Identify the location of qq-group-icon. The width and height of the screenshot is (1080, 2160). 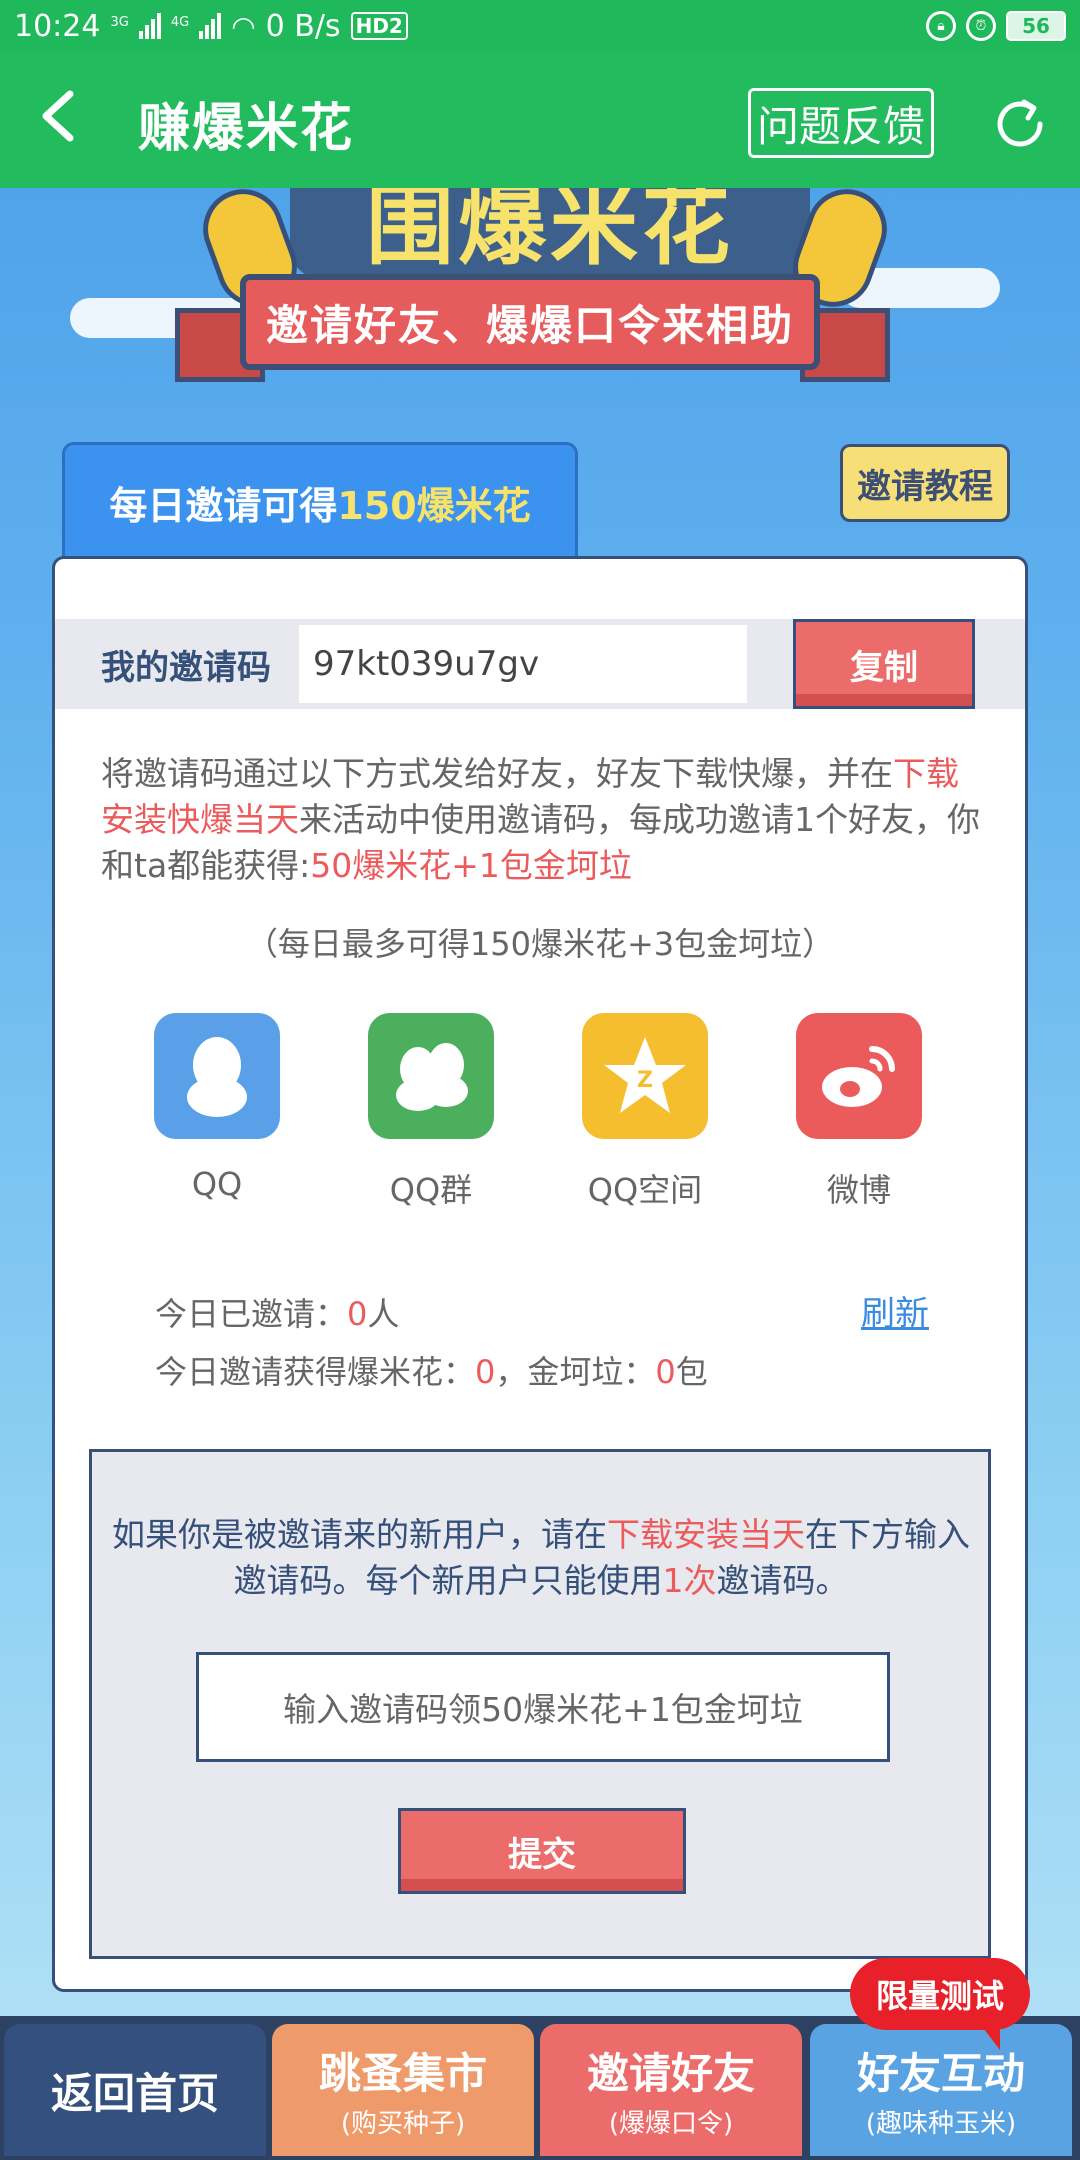
(431, 1076).